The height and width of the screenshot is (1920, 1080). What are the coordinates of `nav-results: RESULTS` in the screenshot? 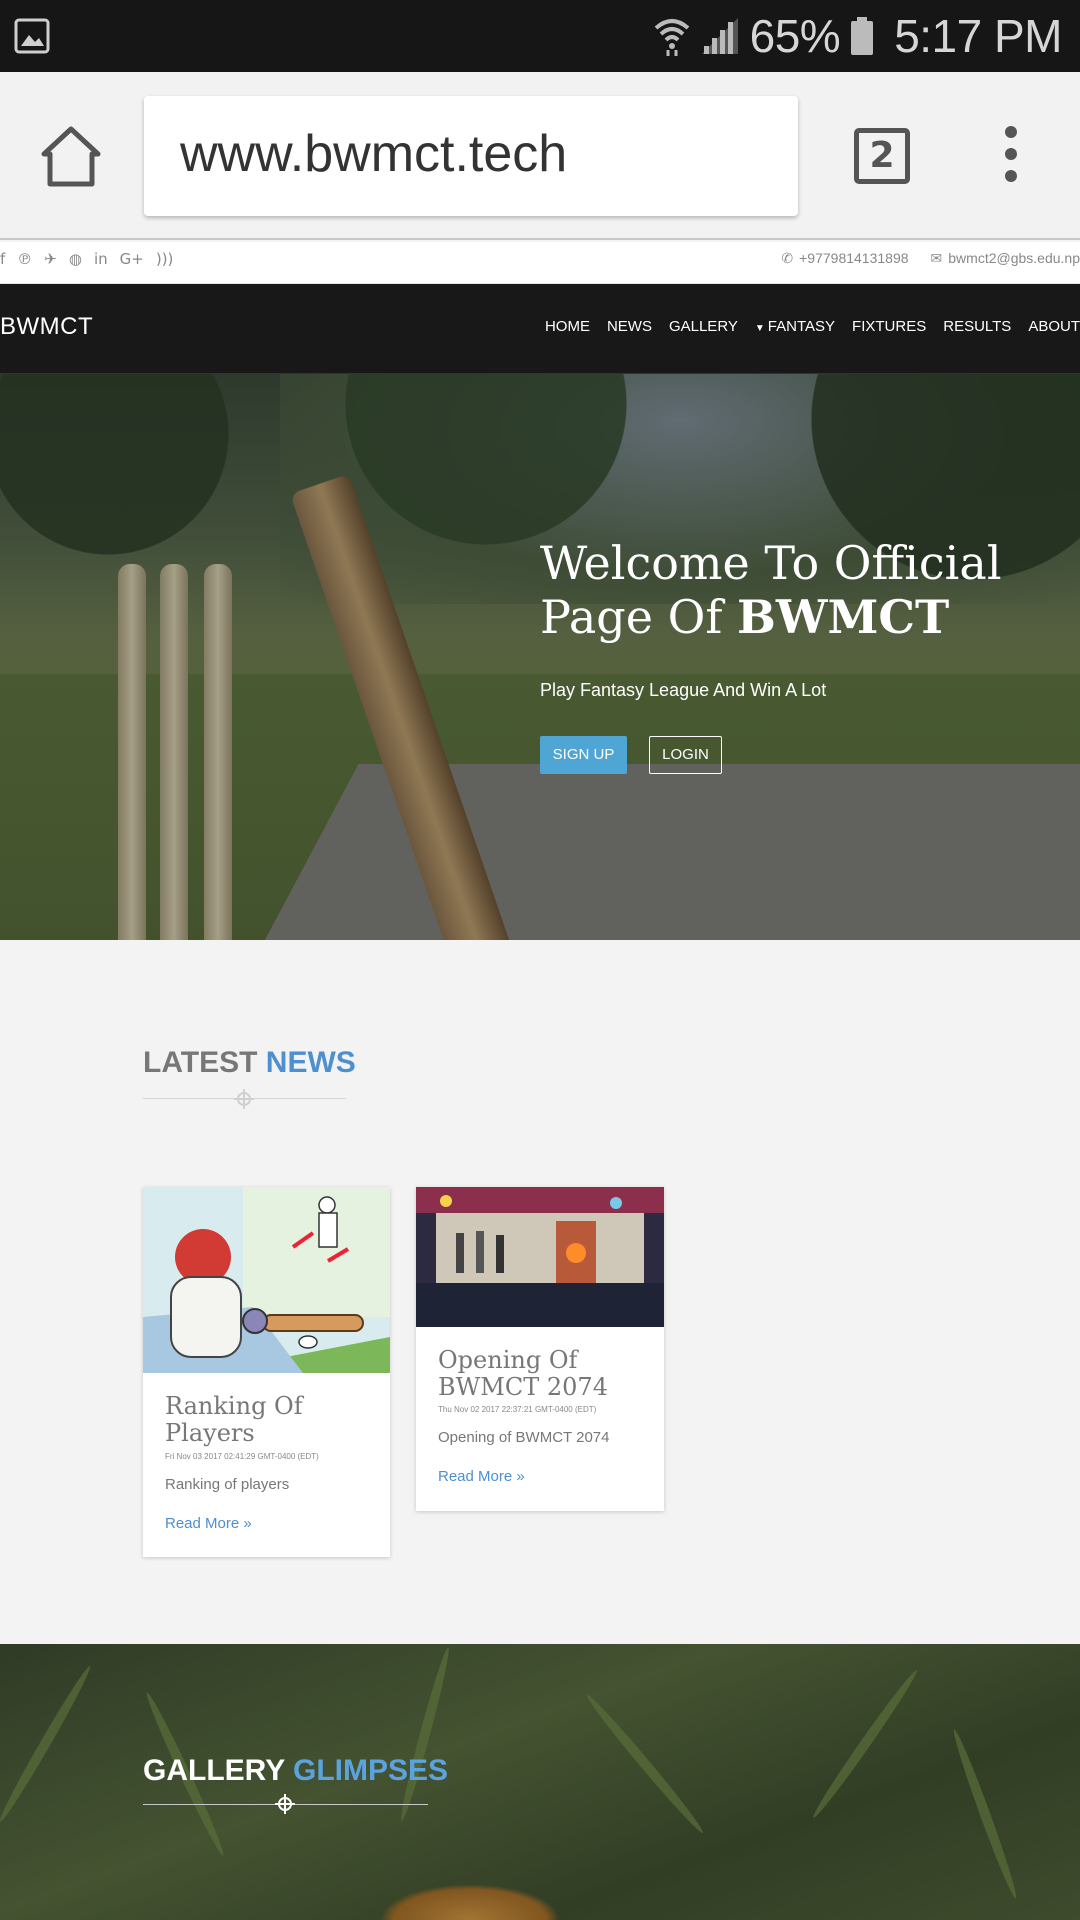 It's located at (977, 326).